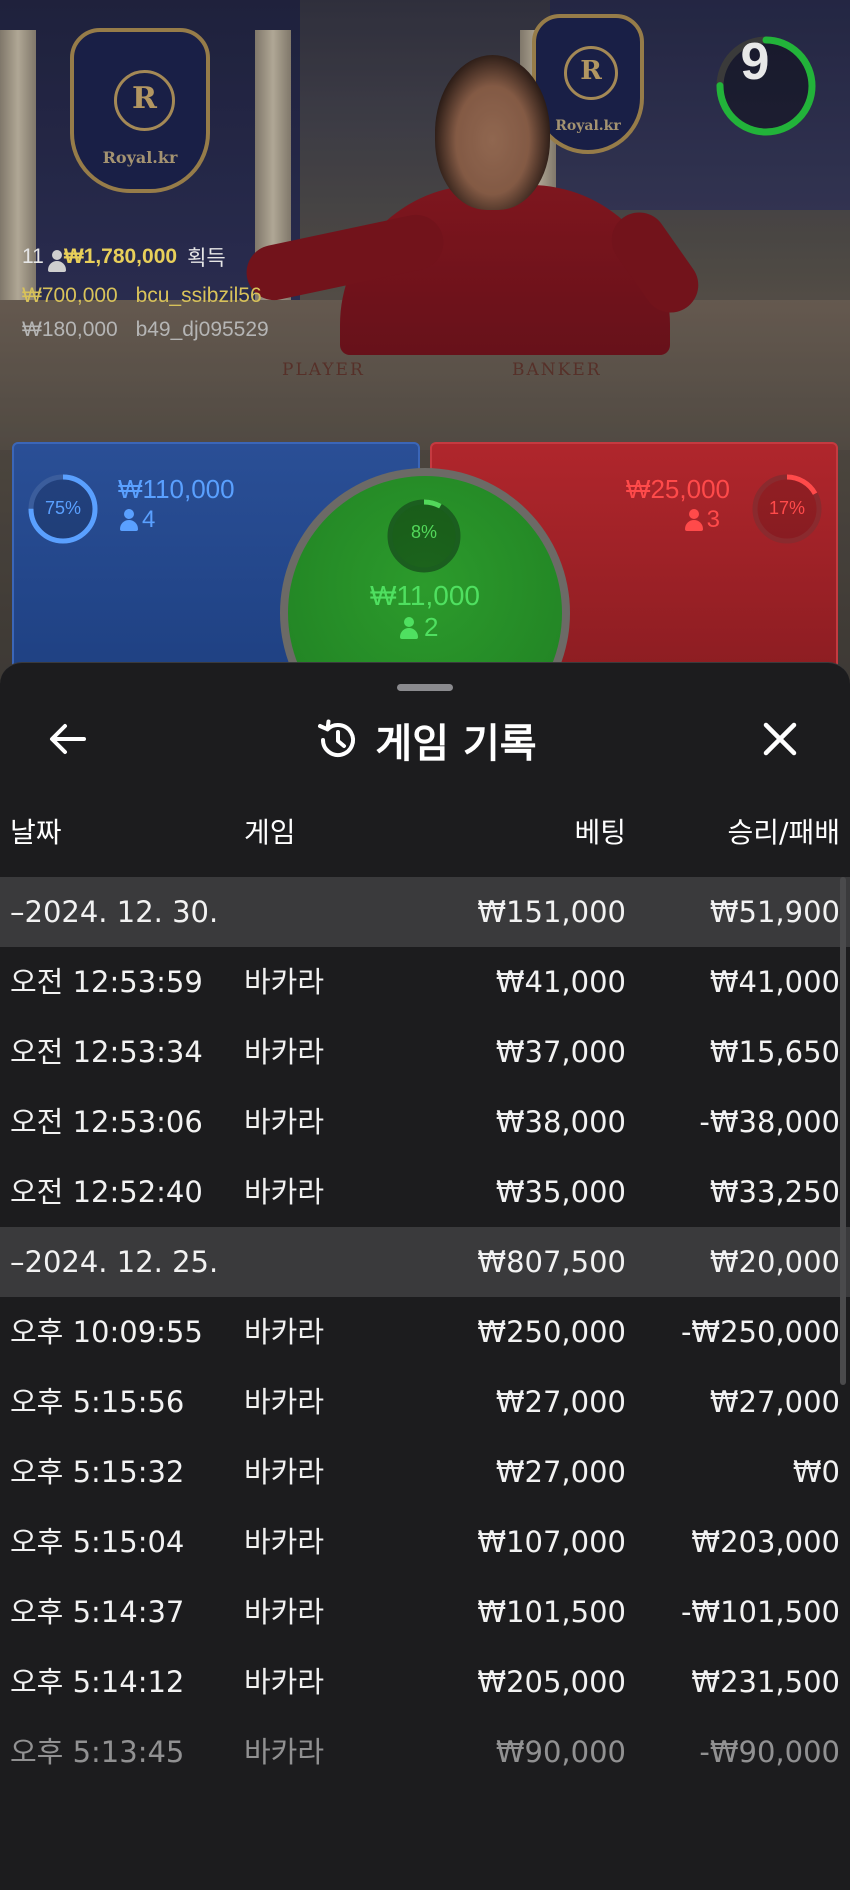 The width and height of the screenshot is (850, 1890). I want to click on column-header-game: 게임, so click(270, 831).